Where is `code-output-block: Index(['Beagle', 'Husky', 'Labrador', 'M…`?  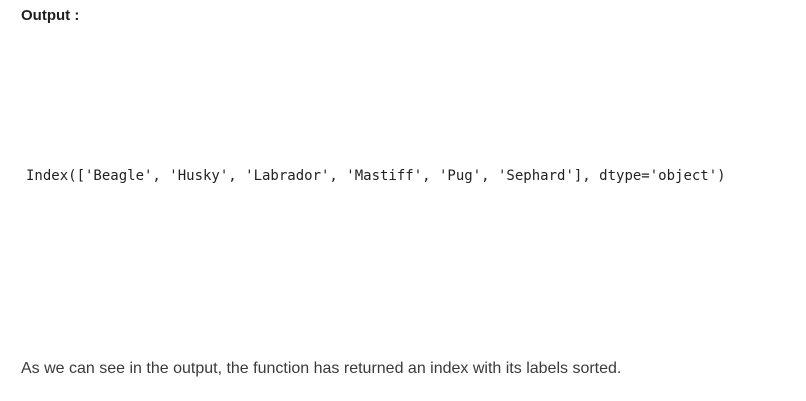
code-output-block: Index(['Beagle', 'Husky', 'Labrador', 'M… is located at coordinates (376, 176).